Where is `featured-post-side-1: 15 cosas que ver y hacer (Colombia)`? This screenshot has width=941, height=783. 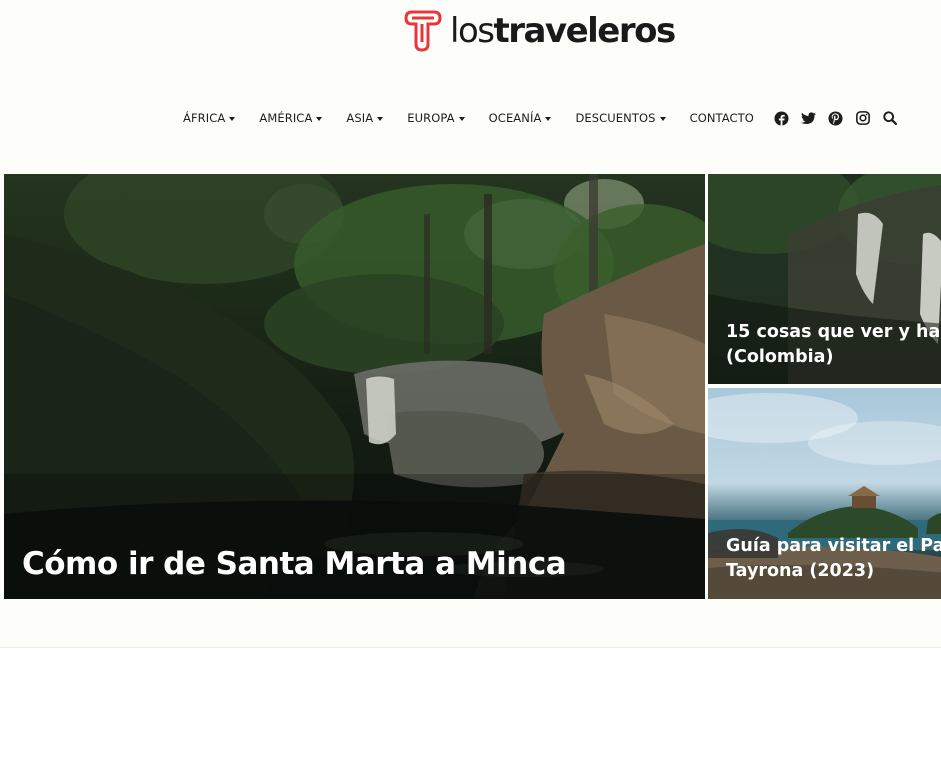
featured-post-side-1: 15 cosas que ver y hacer (Colombia) is located at coordinates (824, 279).